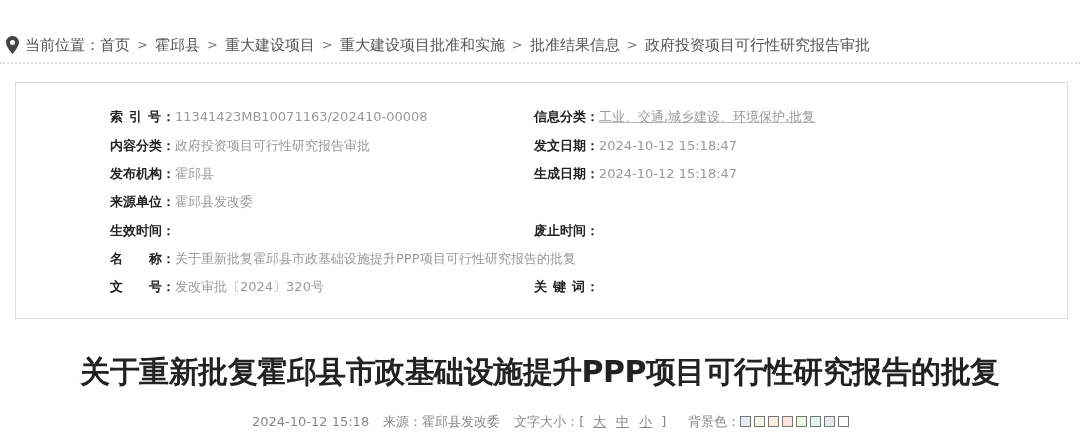  I want to click on field-value: 11341423MB10071163/202410-00008, so click(301, 117).